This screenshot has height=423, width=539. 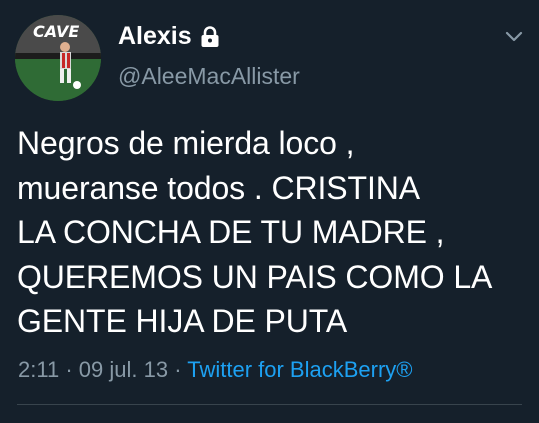 What do you see at coordinates (38, 369) in the screenshot?
I see `tweet-time: 2:11` at bounding box center [38, 369].